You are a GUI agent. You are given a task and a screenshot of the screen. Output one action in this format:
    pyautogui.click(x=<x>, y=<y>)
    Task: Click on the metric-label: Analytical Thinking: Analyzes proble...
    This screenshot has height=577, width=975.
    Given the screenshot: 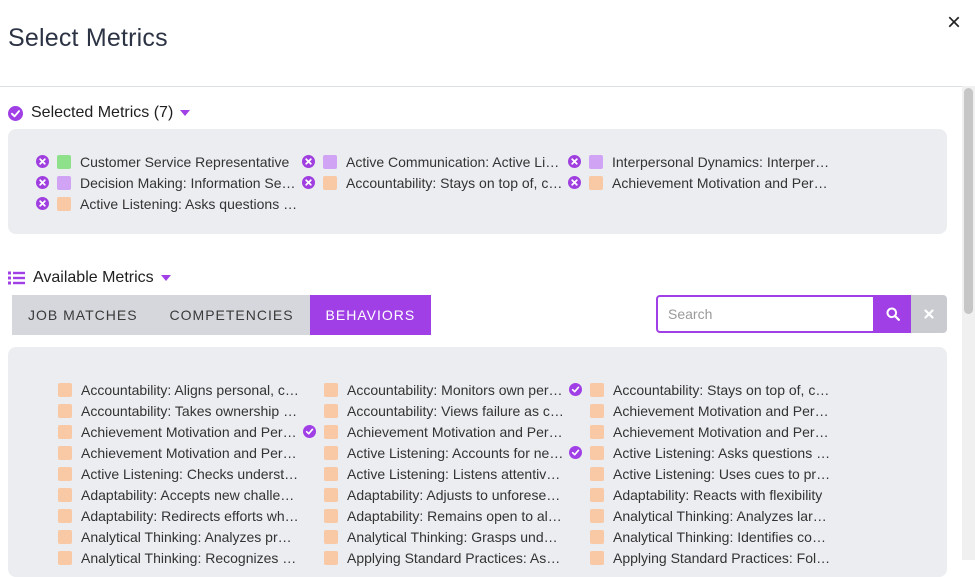 What is the action you would take?
    pyautogui.click(x=190, y=536)
    